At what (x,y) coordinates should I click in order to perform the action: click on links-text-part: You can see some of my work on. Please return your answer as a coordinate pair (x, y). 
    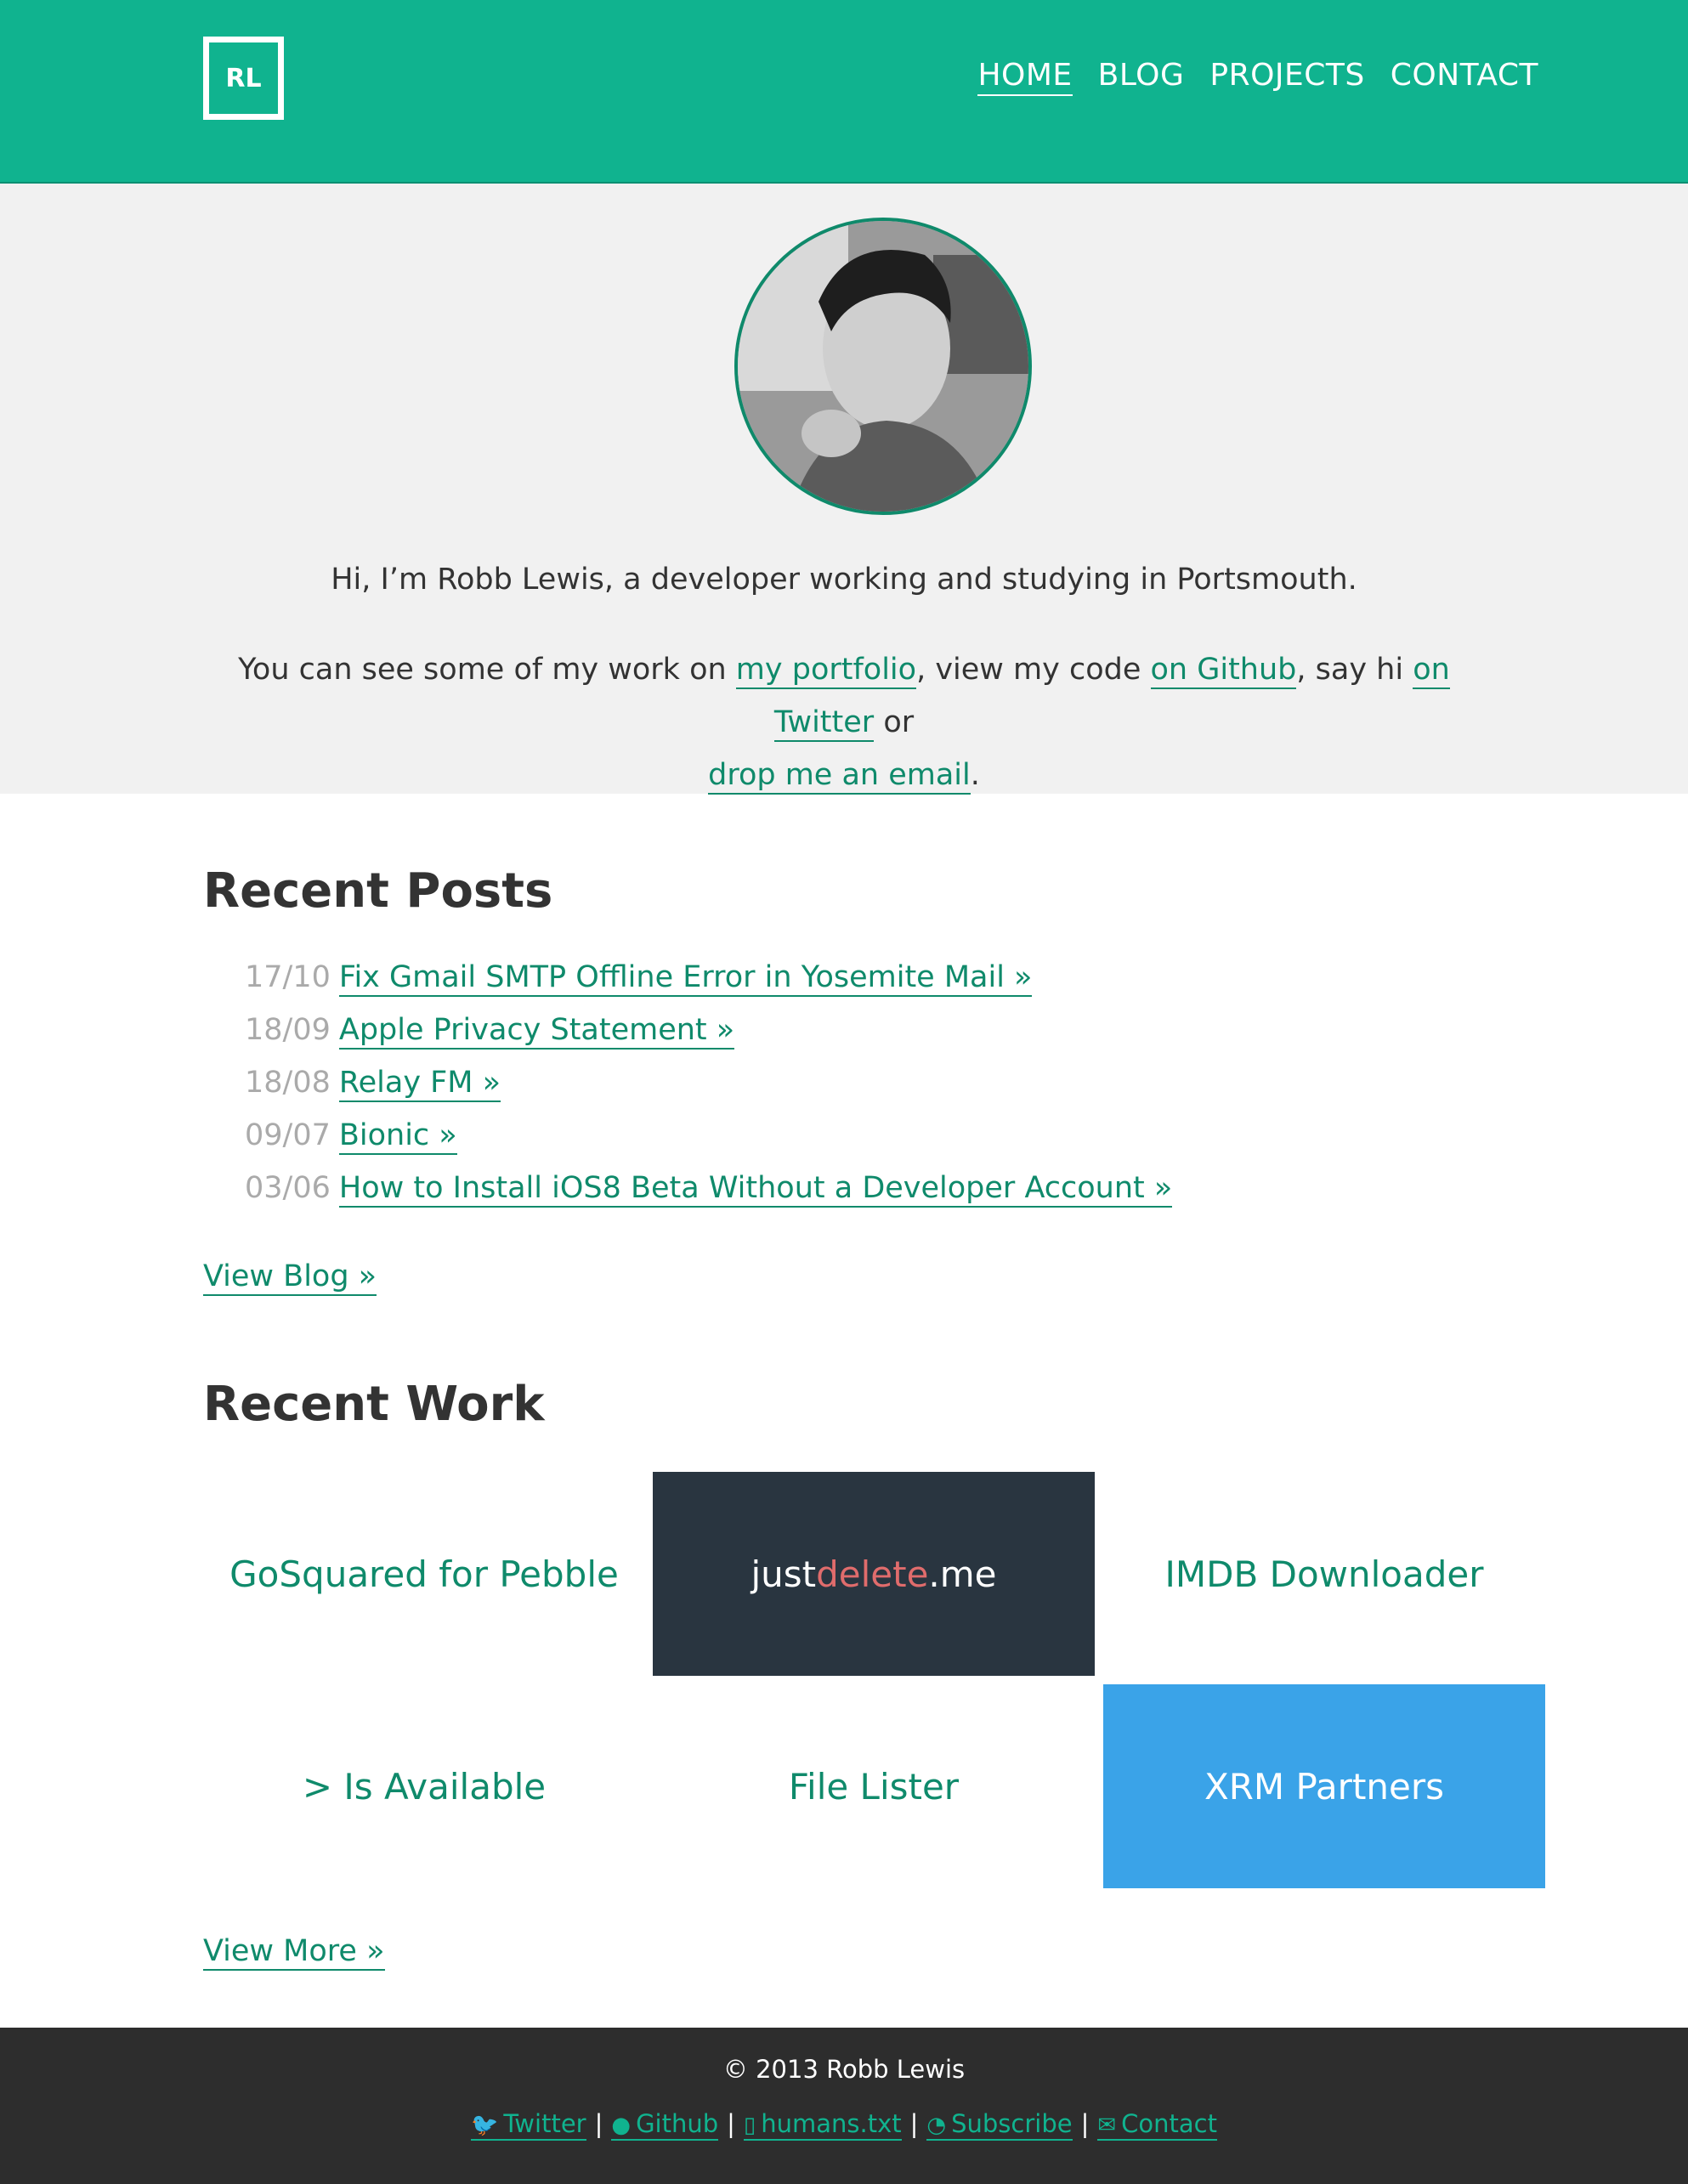
    Looking at the image, I should click on (487, 670).